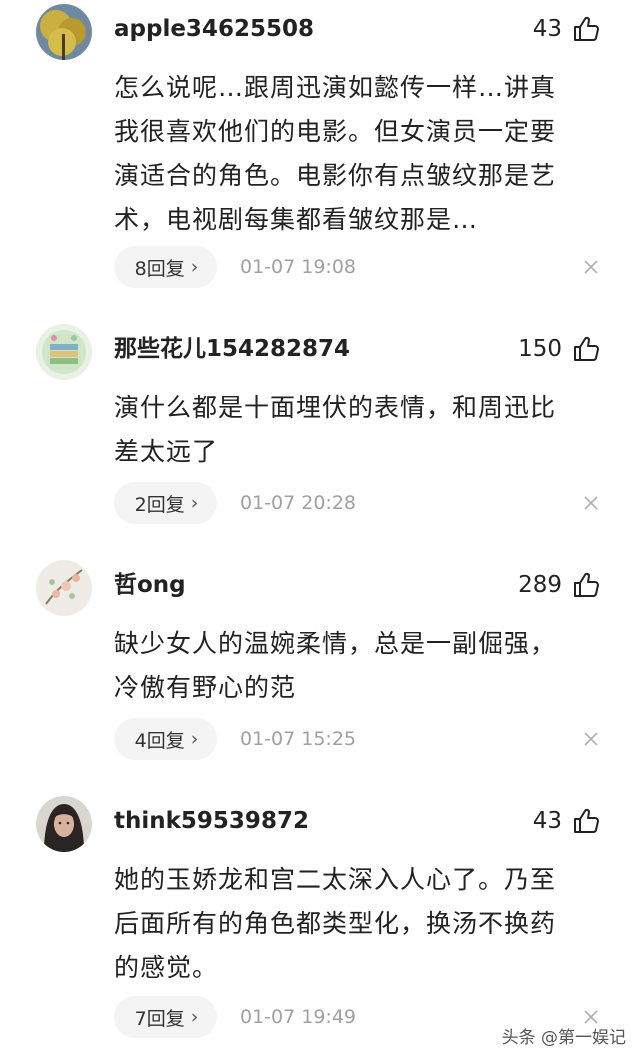 The image size is (640, 1056). I want to click on username: apple34625508, so click(214, 29).